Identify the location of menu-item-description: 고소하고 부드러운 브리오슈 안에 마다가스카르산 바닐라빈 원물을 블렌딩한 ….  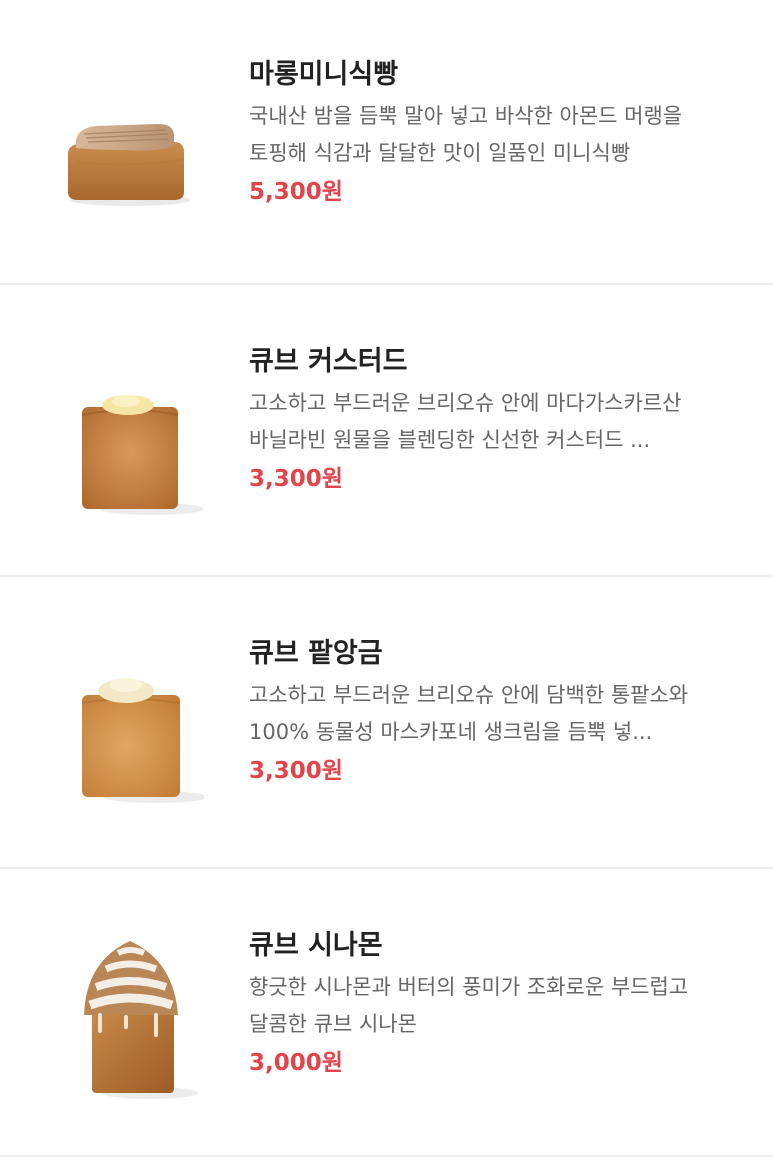
(465, 421).